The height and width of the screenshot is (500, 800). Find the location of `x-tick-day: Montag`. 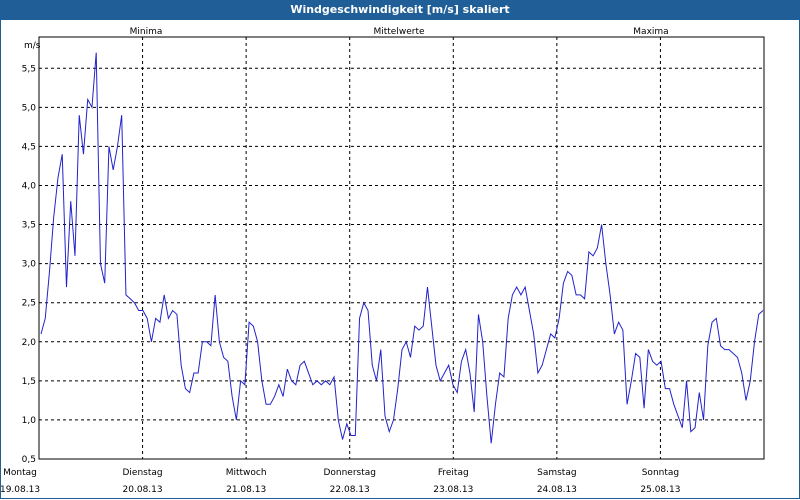

x-tick-day: Montag is located at coordinates (20, 473).